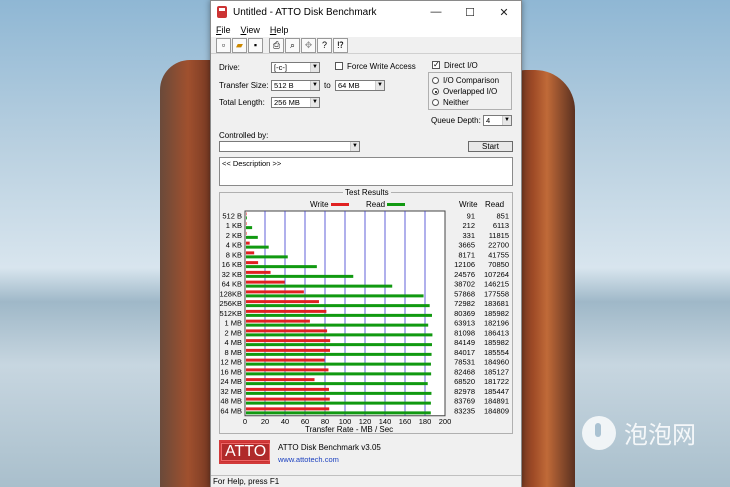  I want to click on write-value: 83769, so click(464, 401).